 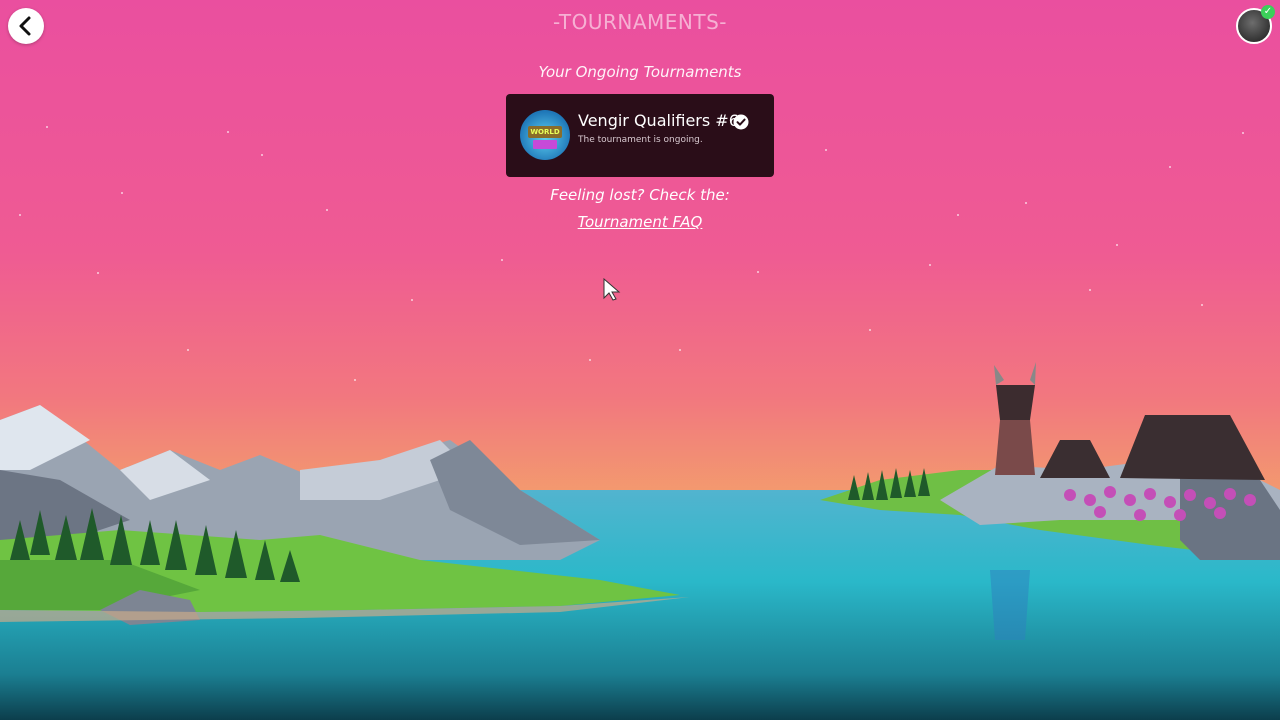 What do you see at coordinates (1268, 12) in the screenshot?
I see `check-icon: ✓` at bounding box center [1268, 12].